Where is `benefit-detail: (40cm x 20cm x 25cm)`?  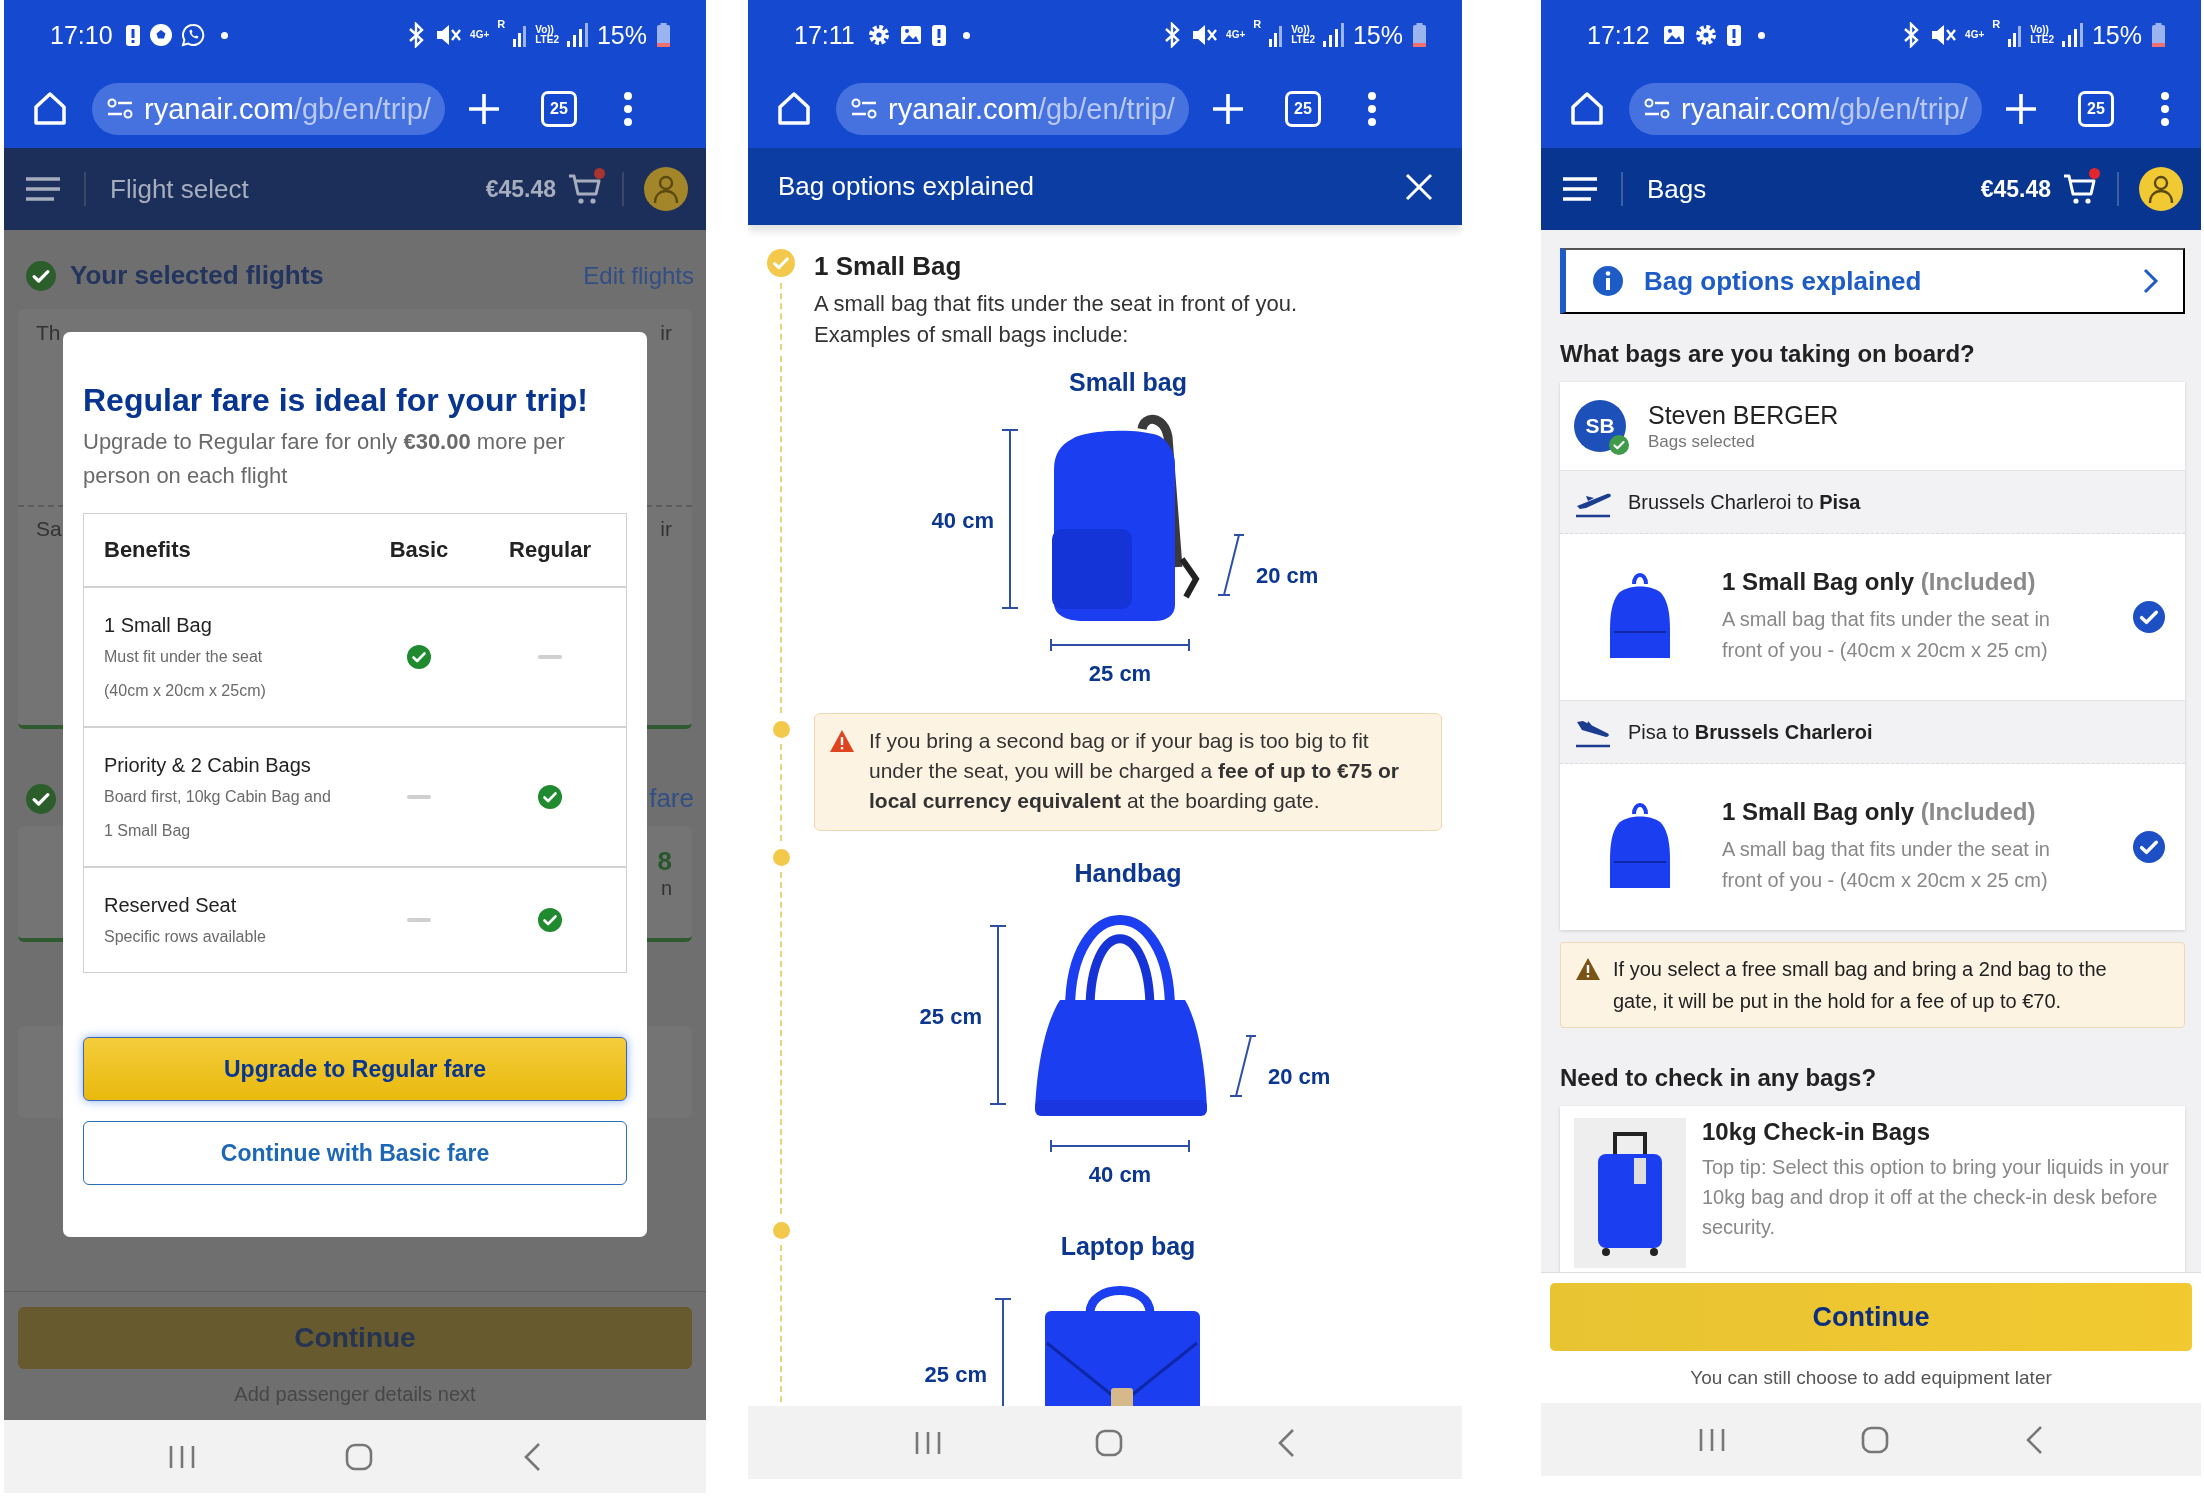
benefit-detail: (40cm x 20cm x 25cm) is located at coordinates (185, 691).